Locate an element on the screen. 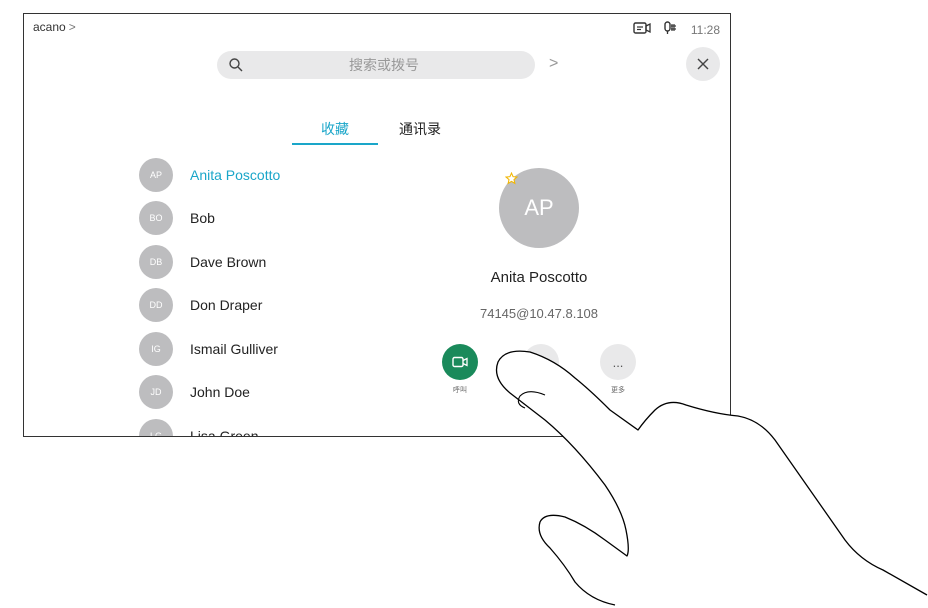  close-icon is located at coordinates (703, 64).